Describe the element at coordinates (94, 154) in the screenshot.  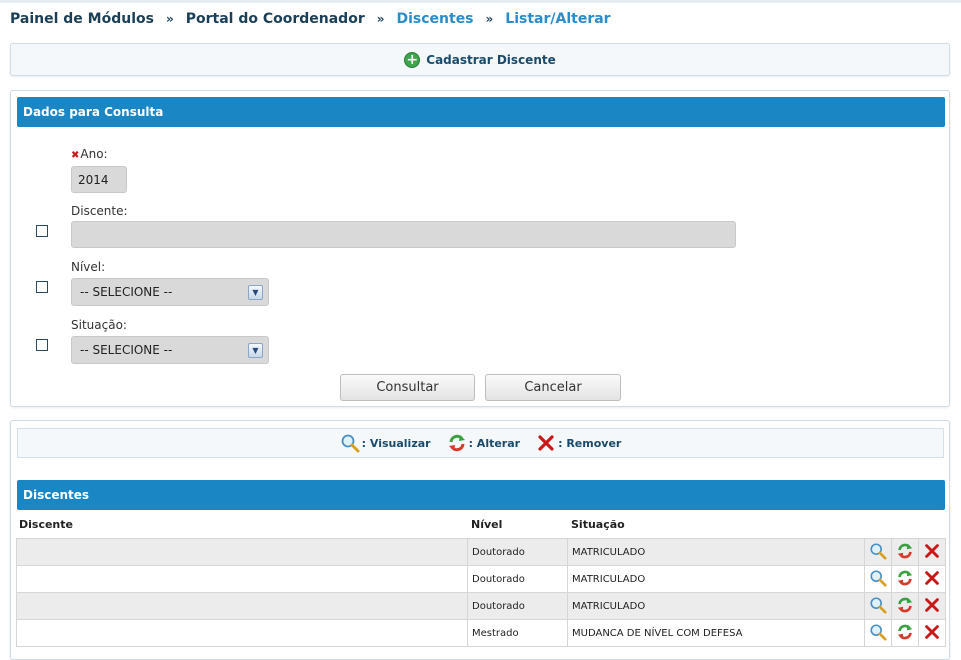
I see `ano-label-text: Ano:` at that location.